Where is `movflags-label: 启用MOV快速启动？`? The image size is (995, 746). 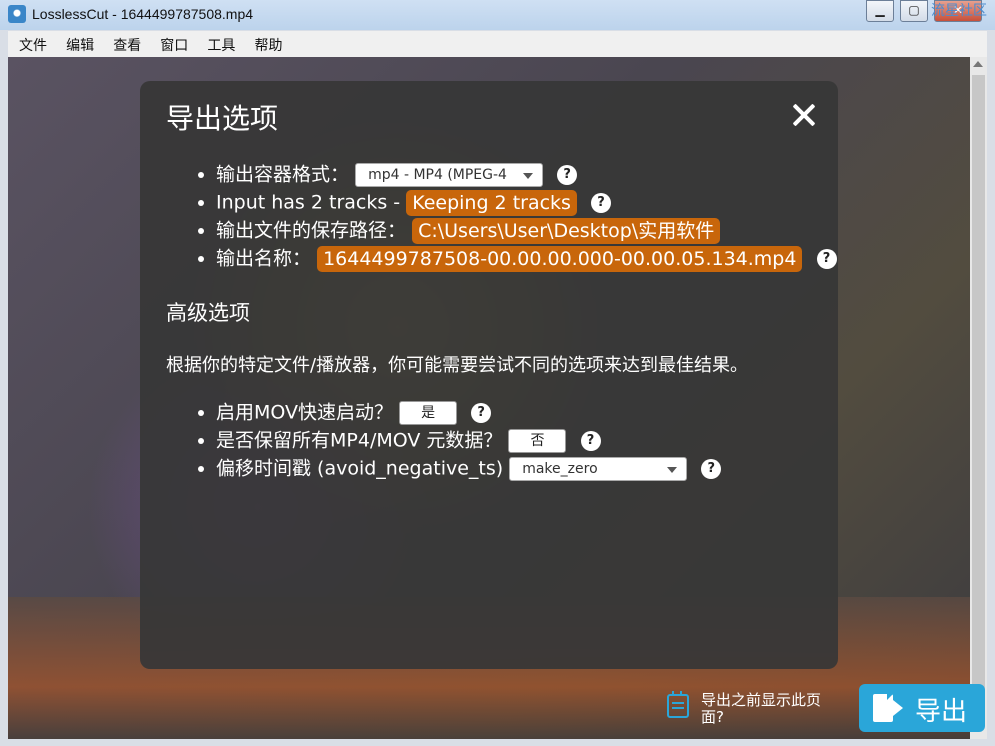
movflags-label: 启用MOV快速启动？ is located at coordinates (305, 412).